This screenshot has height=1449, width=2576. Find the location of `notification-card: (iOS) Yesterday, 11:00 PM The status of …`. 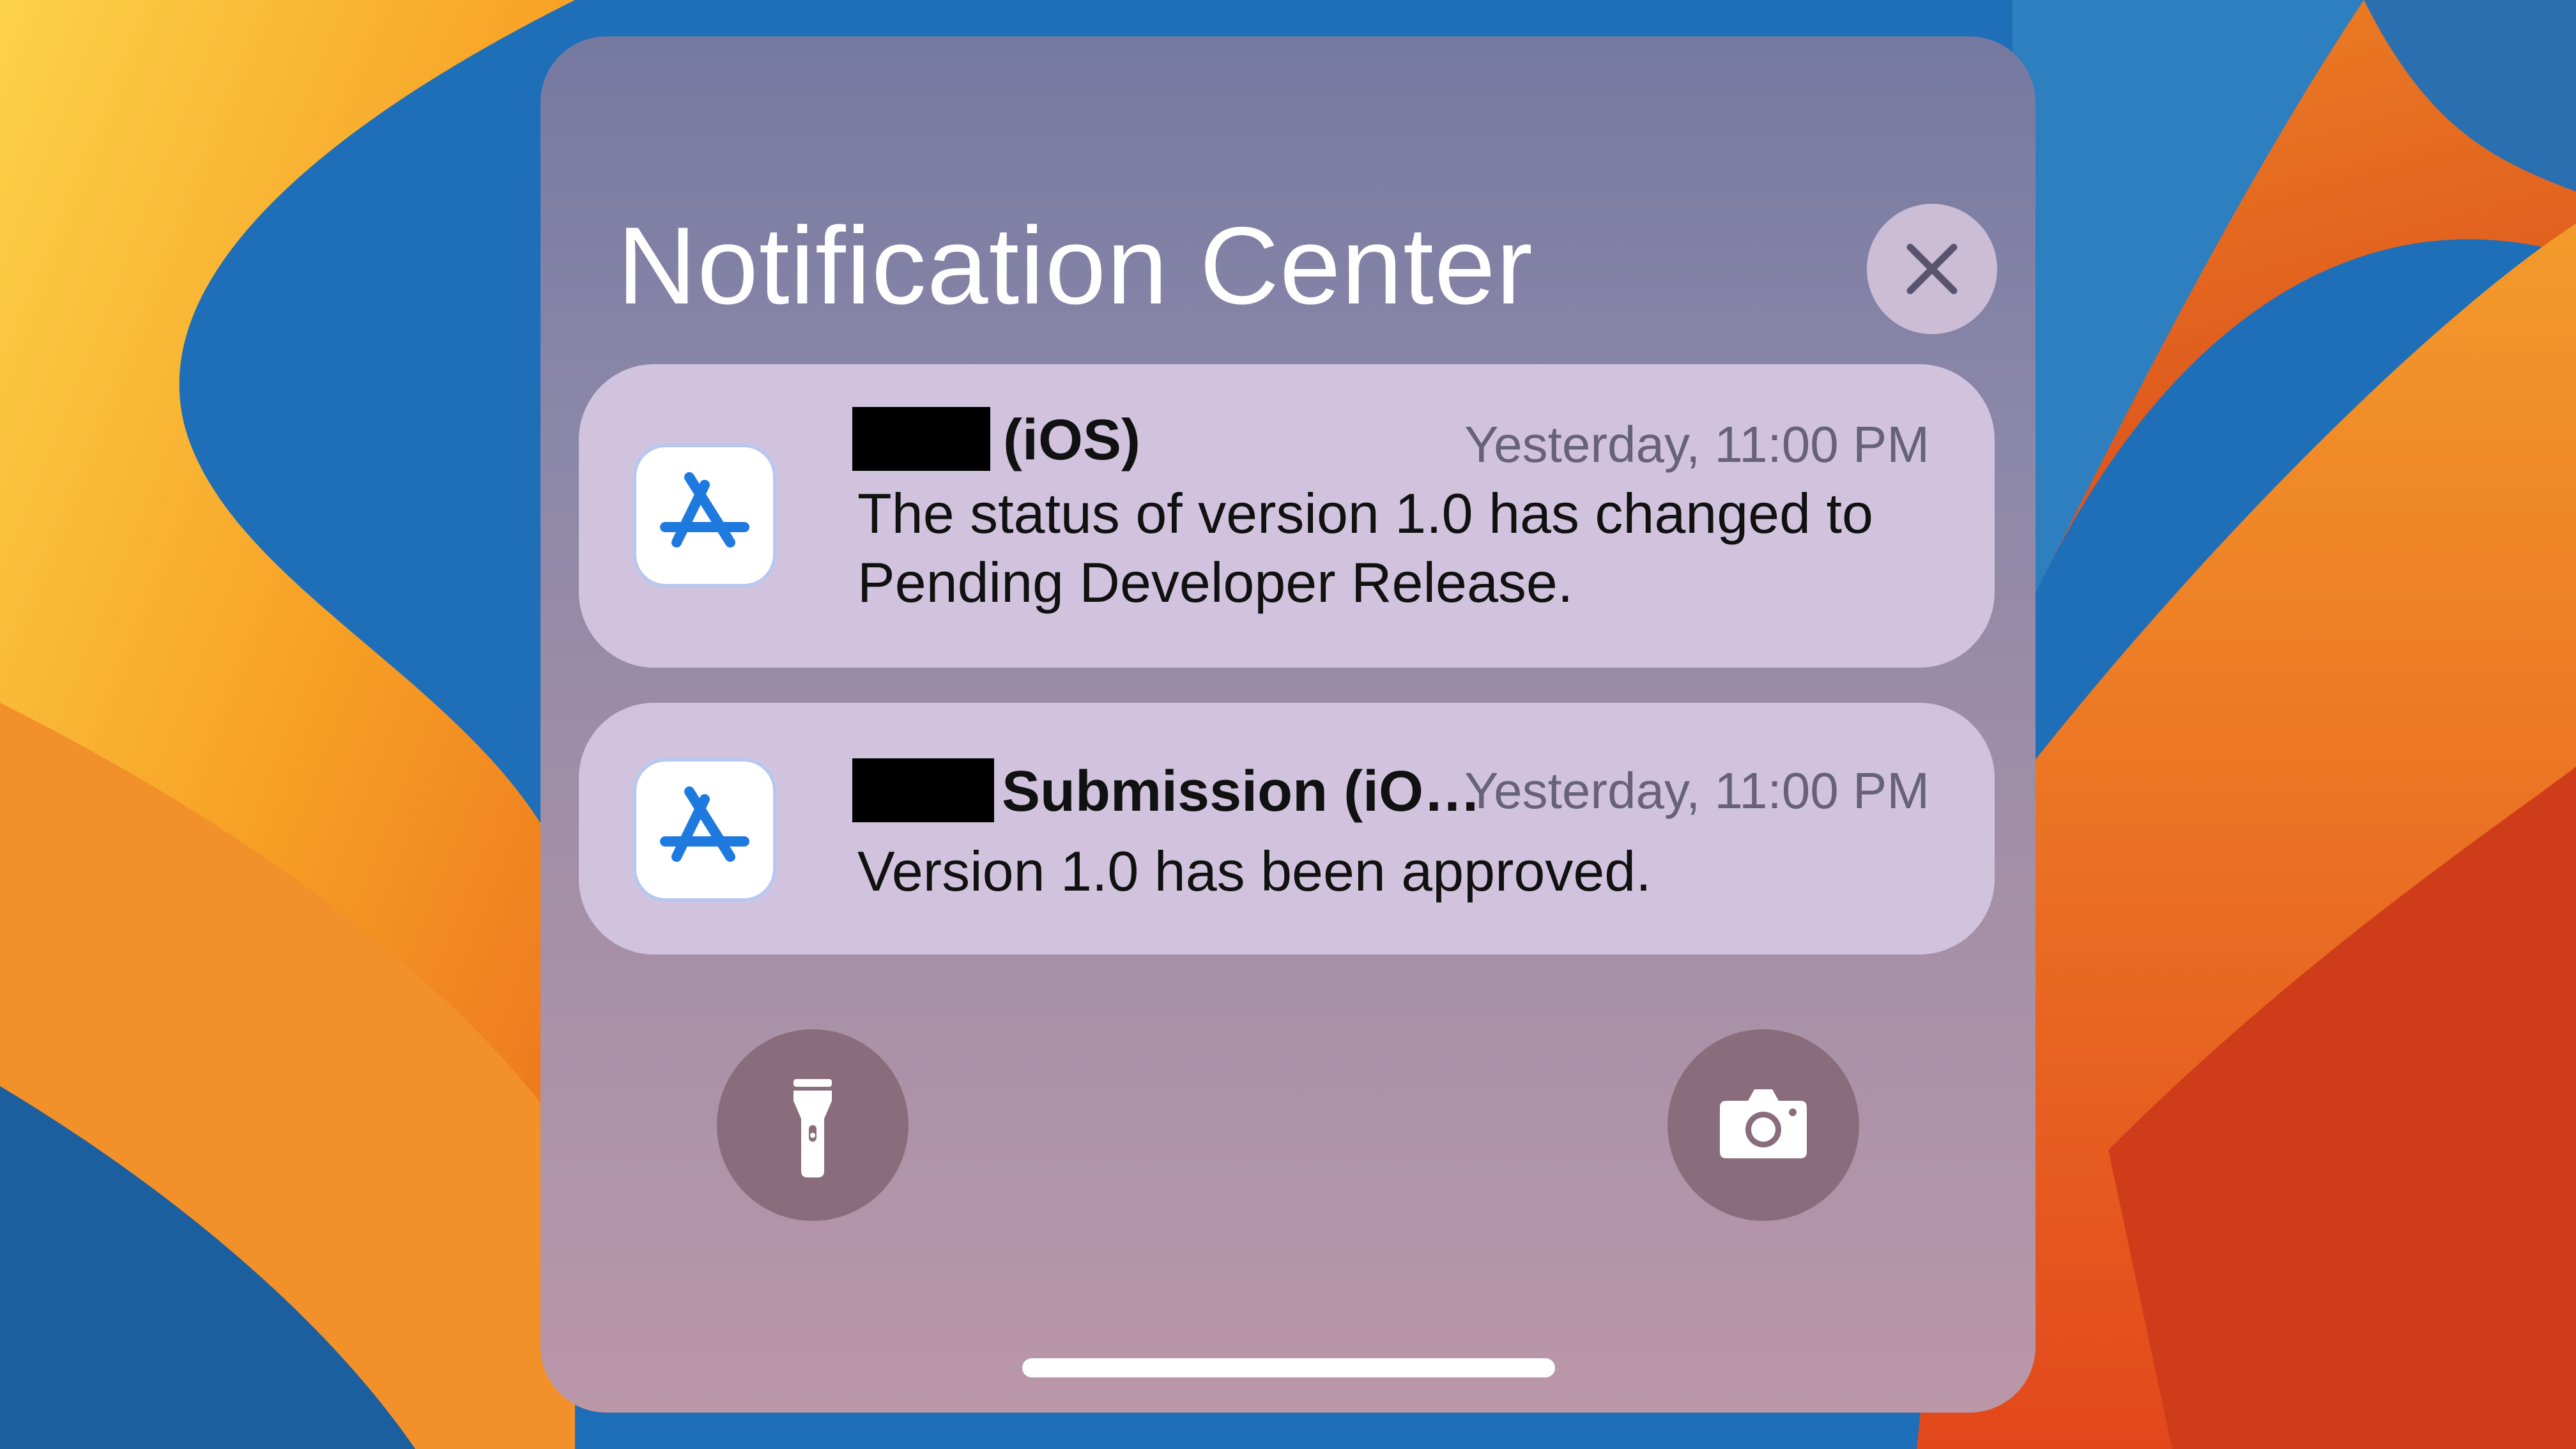

notification-card: (iOS) Yesterday, 11:00 PM The status of … is located at coordinates (1287, 516).